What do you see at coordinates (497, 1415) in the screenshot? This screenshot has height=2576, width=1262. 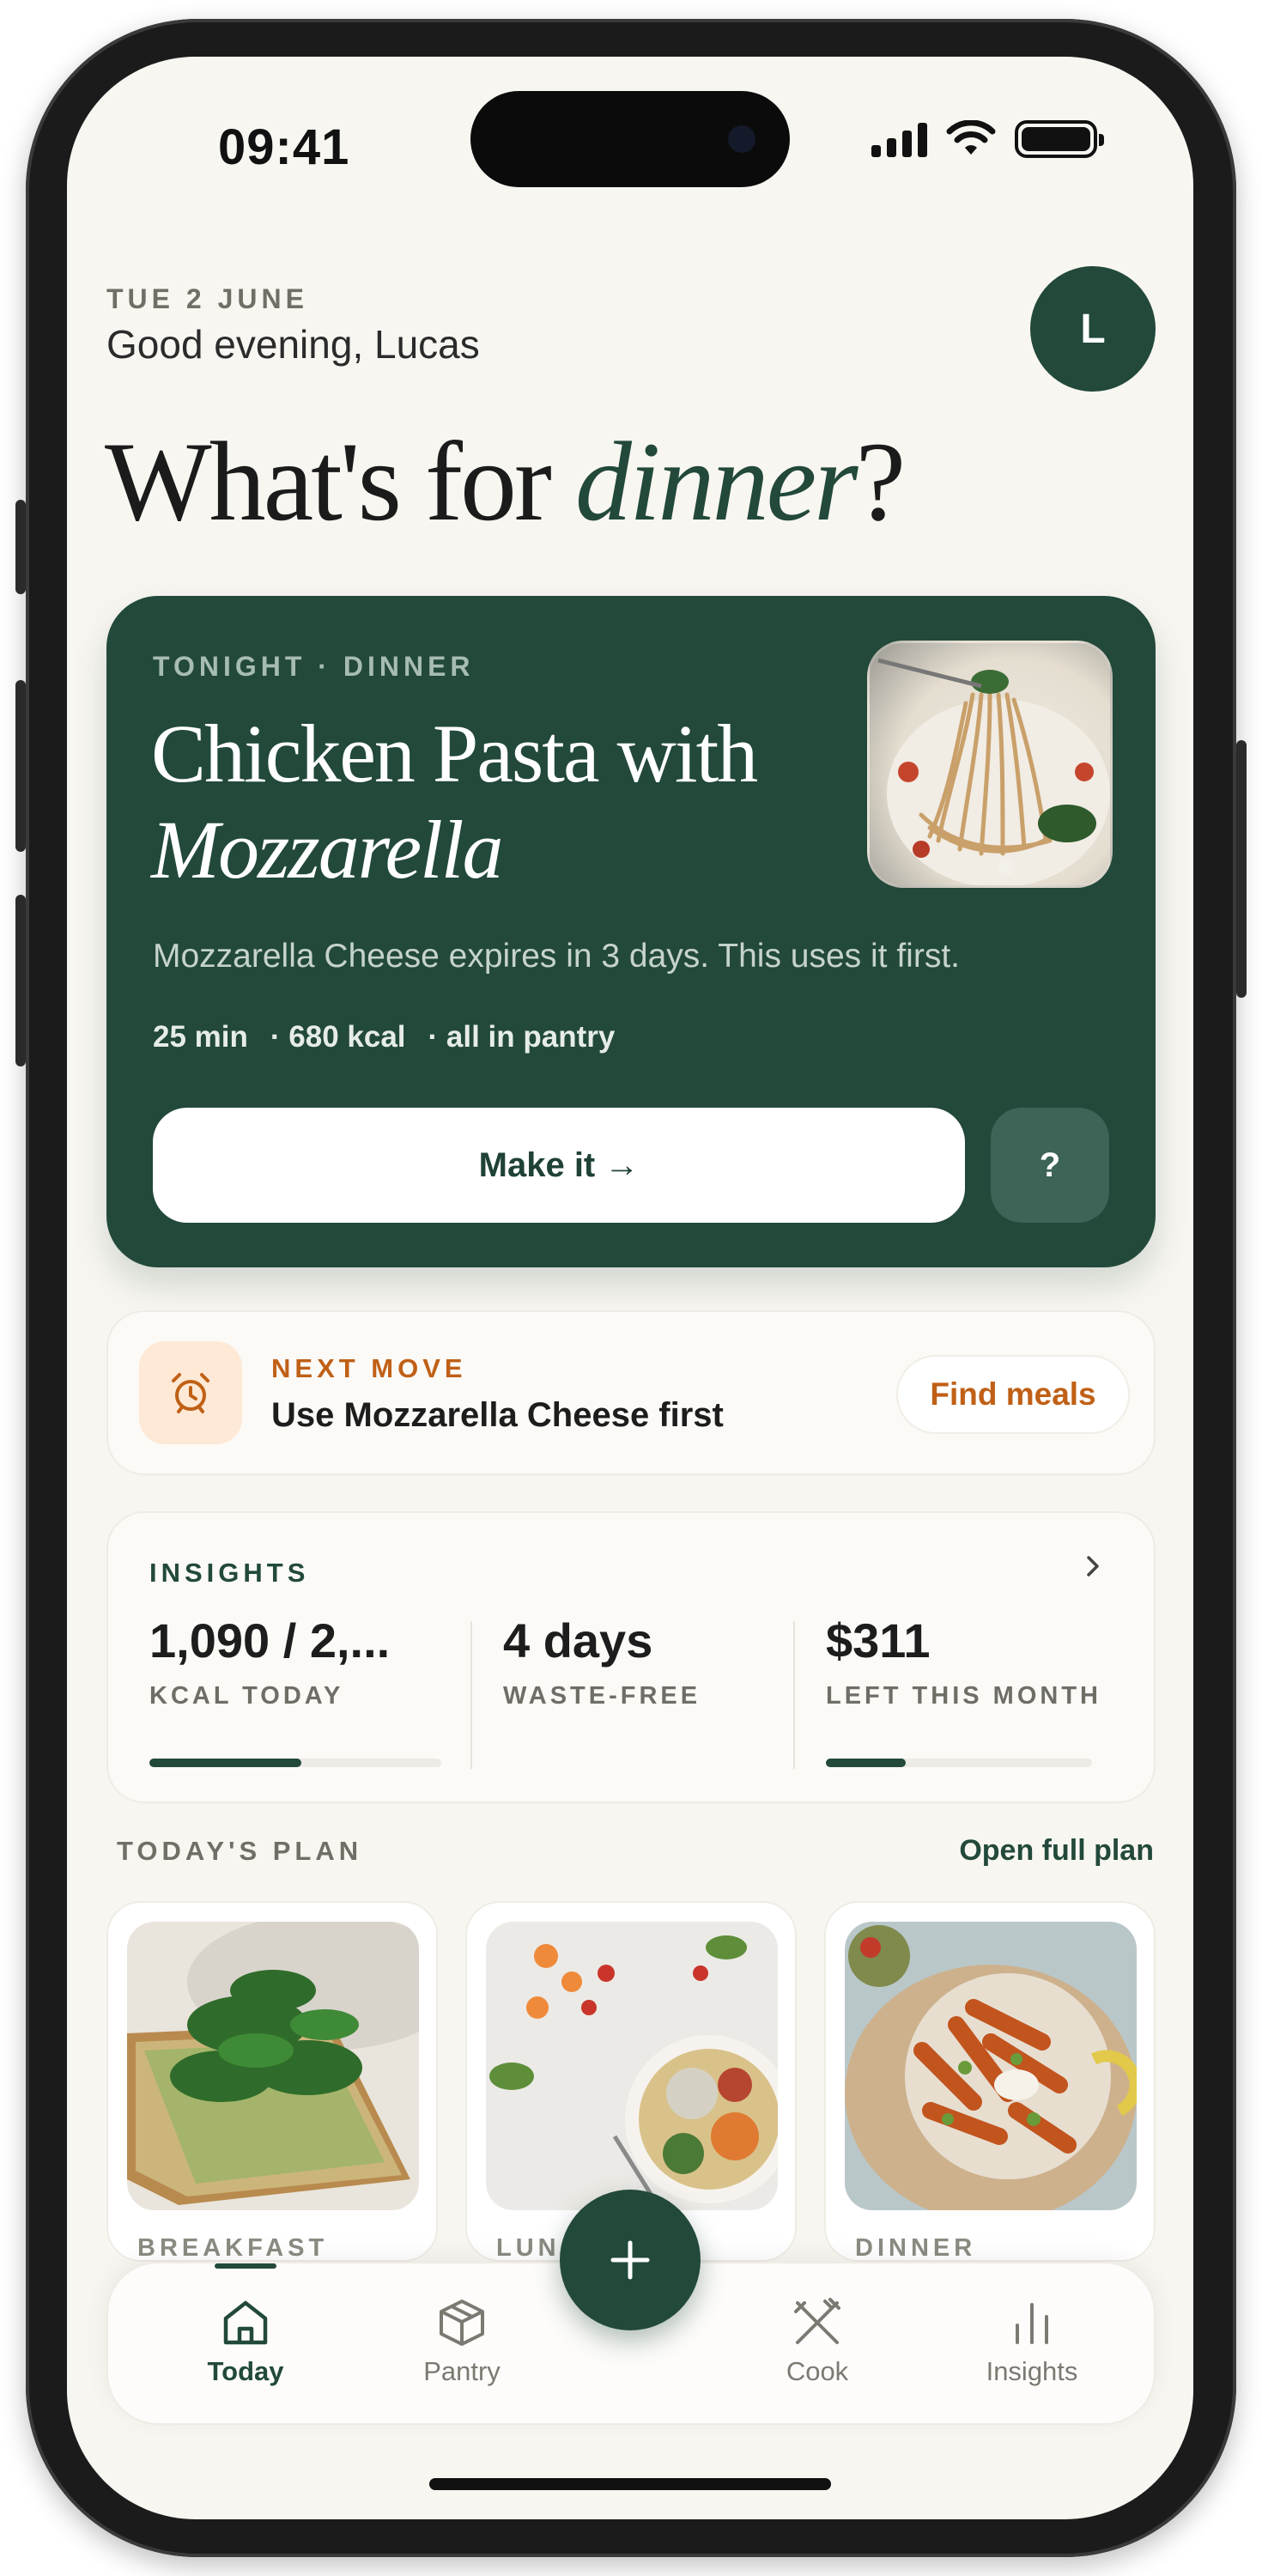 I see `next-move-text: Use Mozzarella Cheese first` at bounding box center [497, 1415].